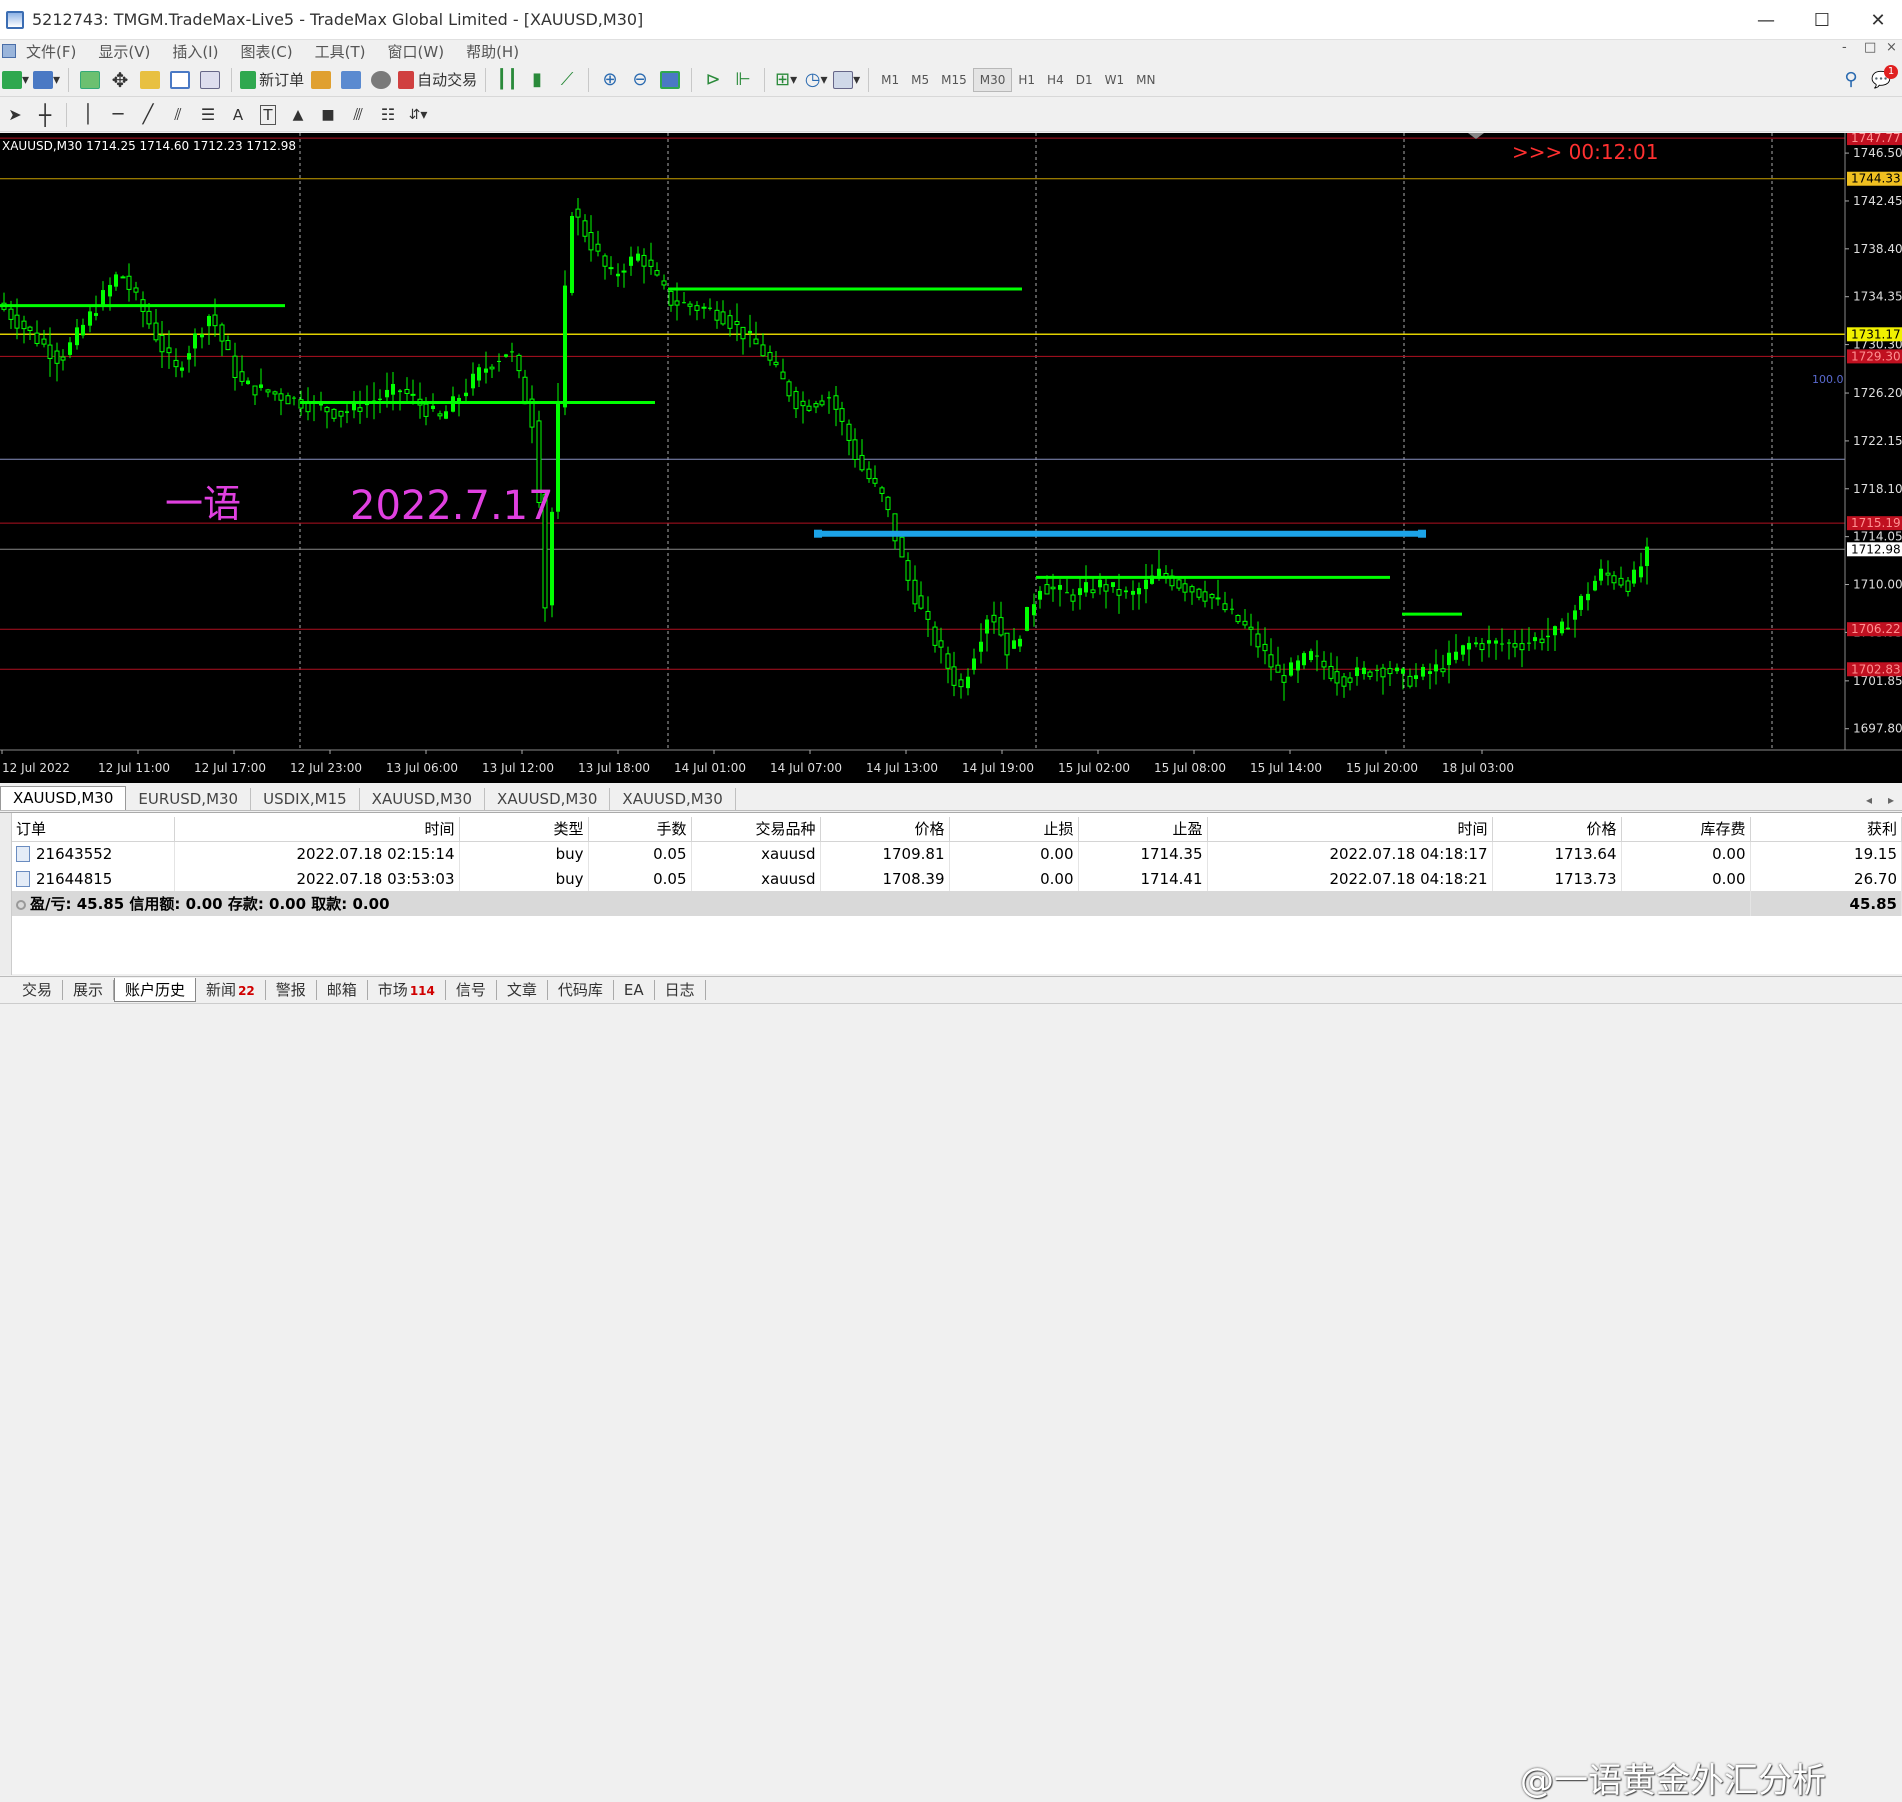 The height and width of the screenshot is (1802, 1902). I want to click on rectangle-icon: ■, so click(328, 115).